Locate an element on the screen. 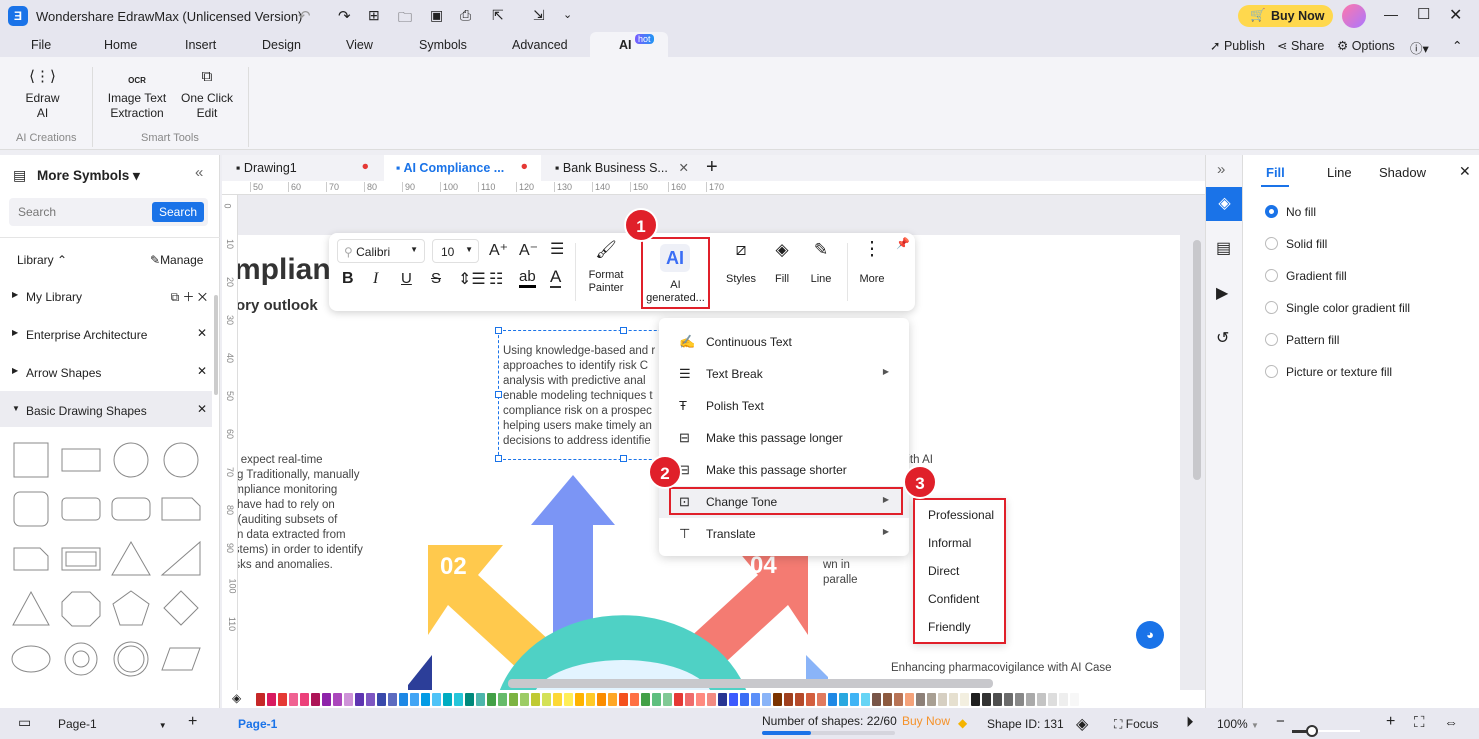 This screenshot has width=1479, height=739. collapse-ribbon-icon: ⌃ is located at coordinates (1457, 45).